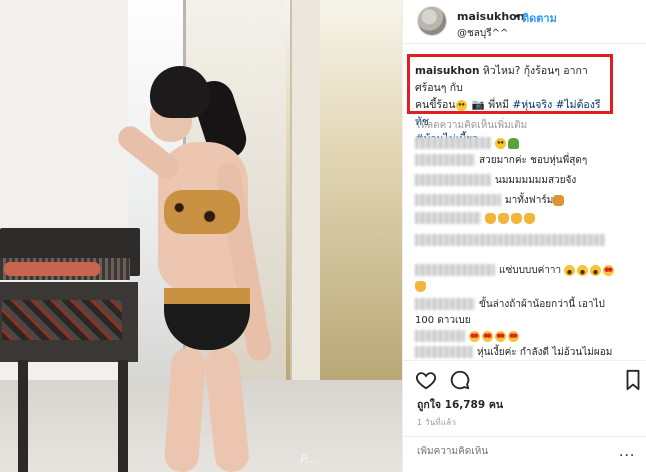  Describe the element at coordinates (432, 21) in the screenshot. I see `avatar` at that location.